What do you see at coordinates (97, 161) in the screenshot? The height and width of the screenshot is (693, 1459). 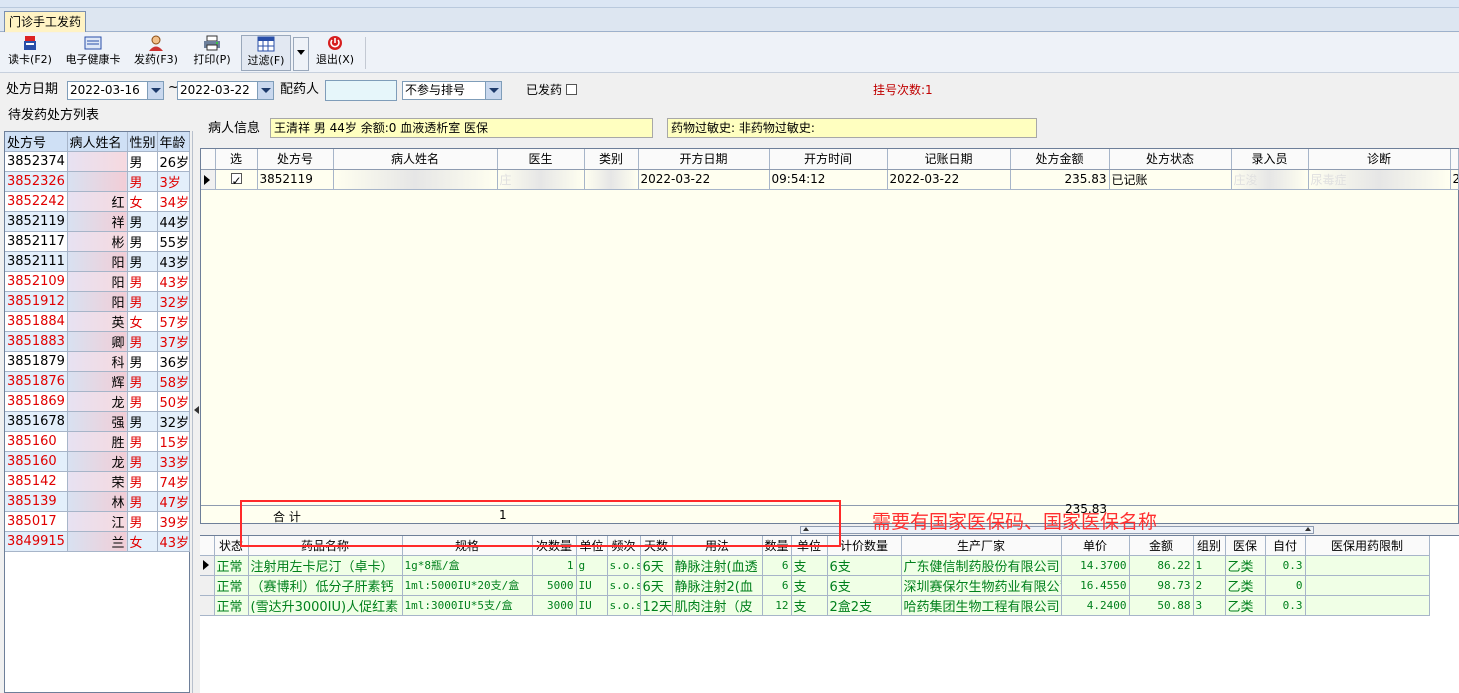 I see `pending-list-item: 3852374 男 26岁` at bounding box center [97, 161].